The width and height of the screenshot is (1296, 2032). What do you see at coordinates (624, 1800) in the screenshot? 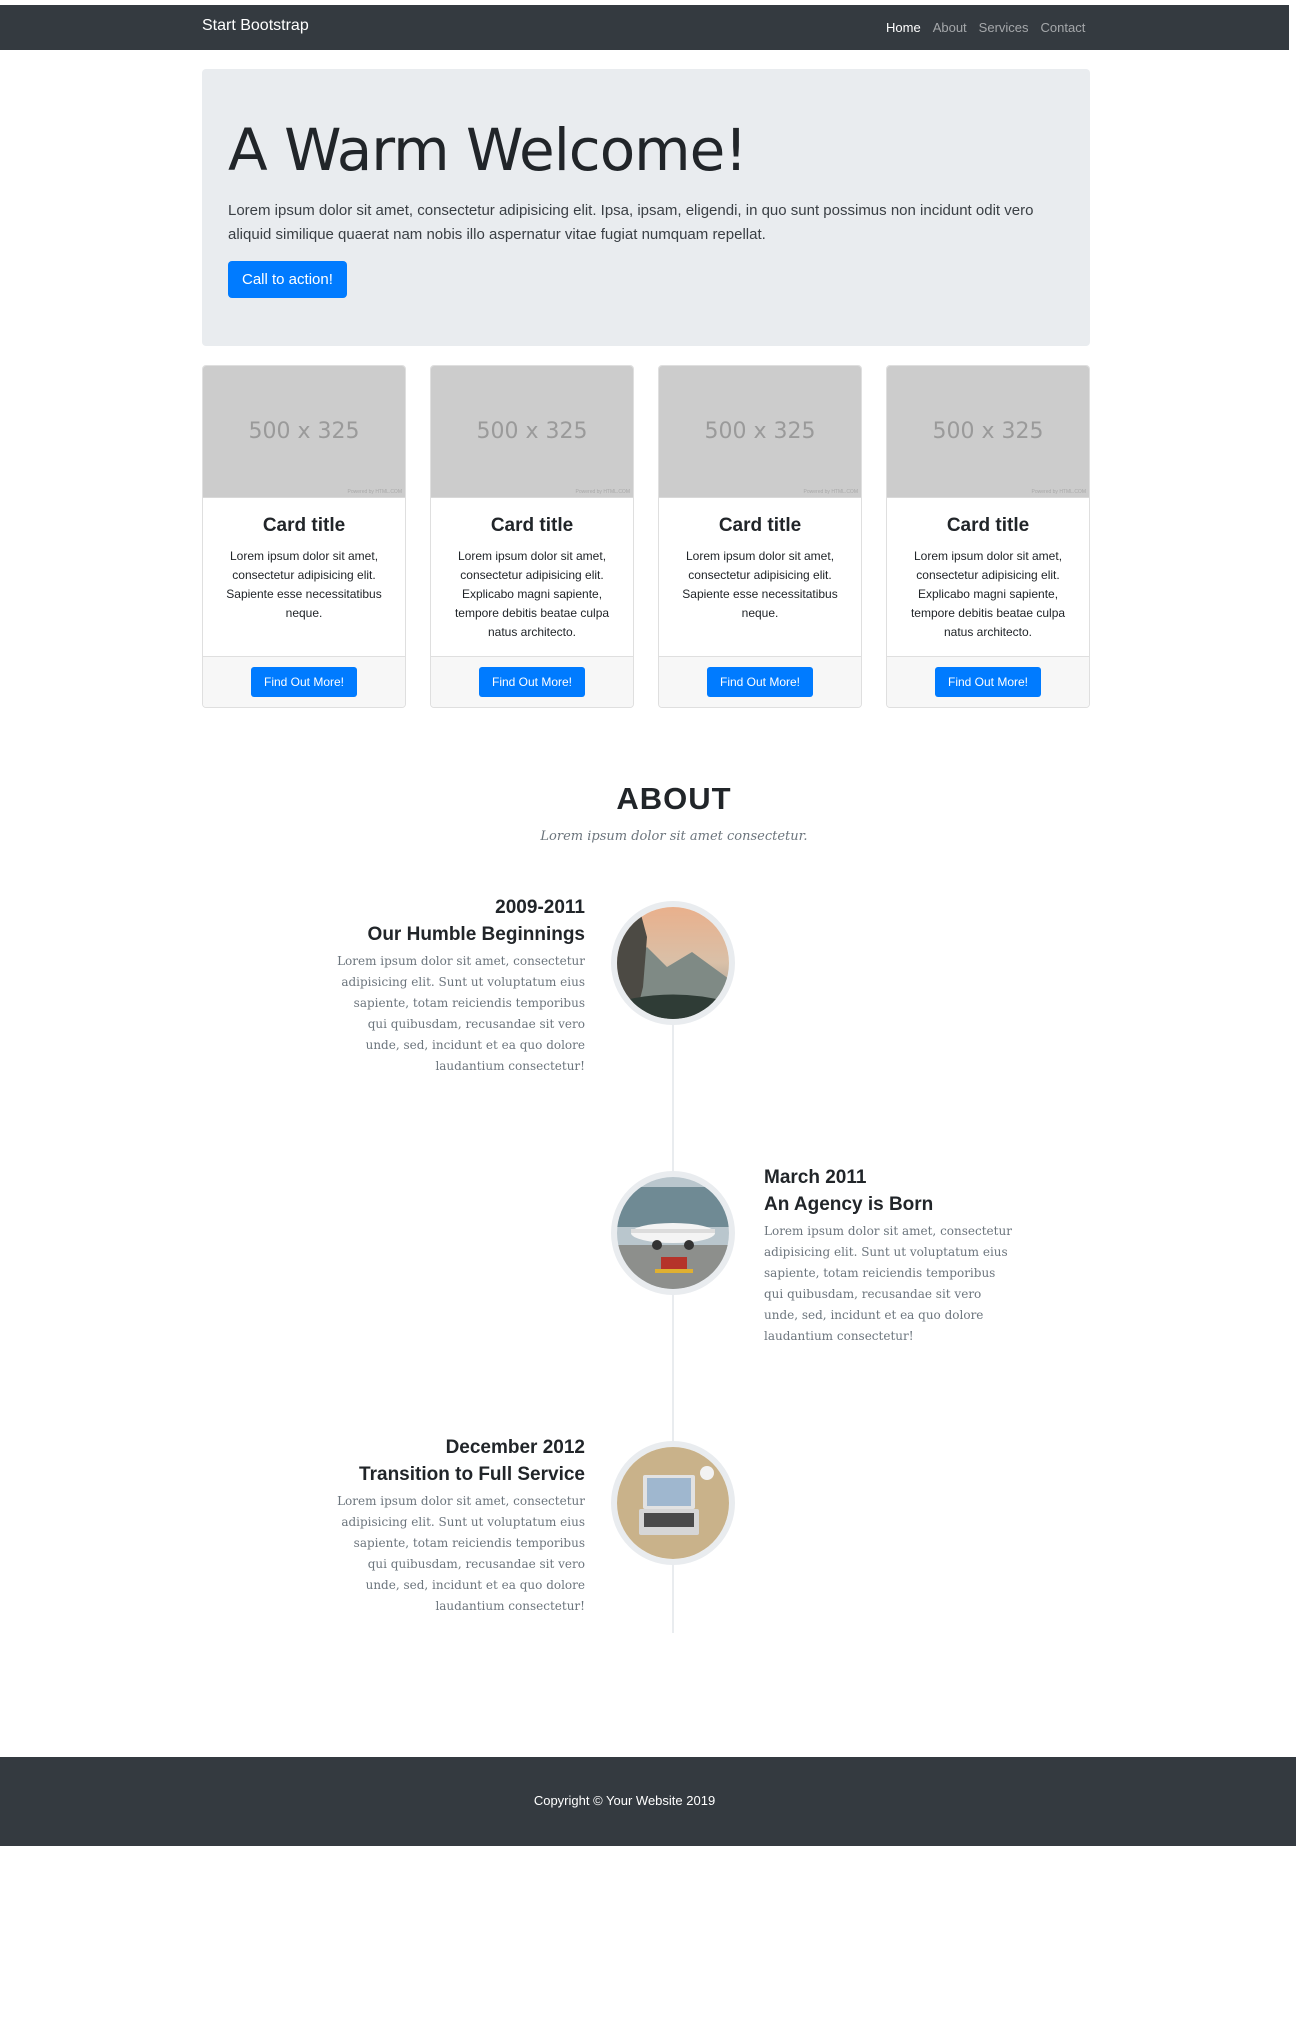
I see `copyright-text: Copyright © Your Website 2019` at bounding box center [624, 1800].